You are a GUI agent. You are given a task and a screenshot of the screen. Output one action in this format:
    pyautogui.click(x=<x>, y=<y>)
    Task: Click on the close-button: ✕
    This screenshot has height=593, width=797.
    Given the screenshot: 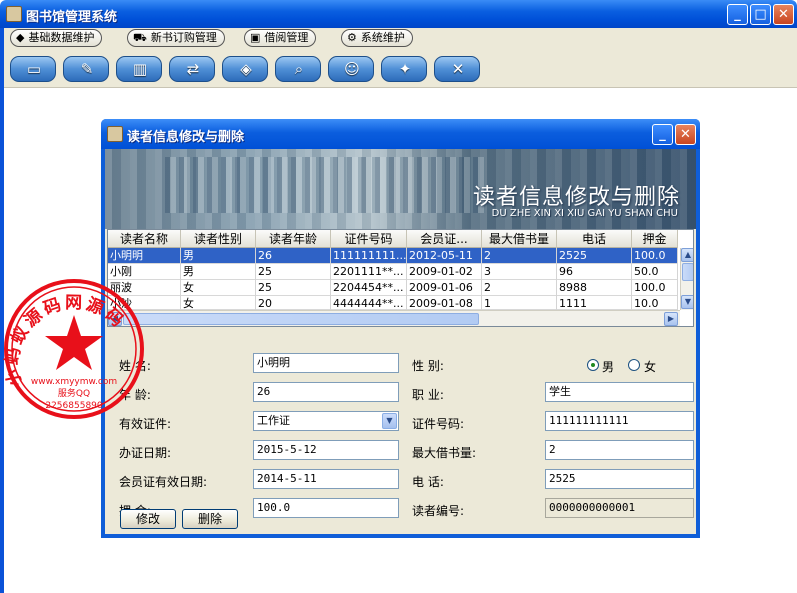 What is the action you would take?
    pyautogui.click(x=783, y=14)
    